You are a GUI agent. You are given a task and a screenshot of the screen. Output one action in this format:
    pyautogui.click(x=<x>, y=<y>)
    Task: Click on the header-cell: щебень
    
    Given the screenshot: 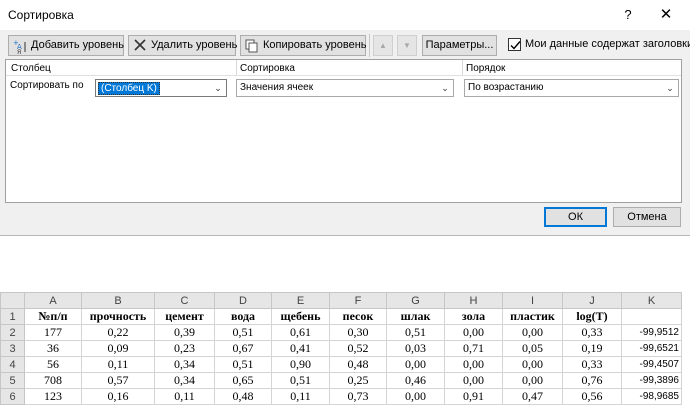 What is the action you would take?
    pyautogui.click(x=300, y=316)
    